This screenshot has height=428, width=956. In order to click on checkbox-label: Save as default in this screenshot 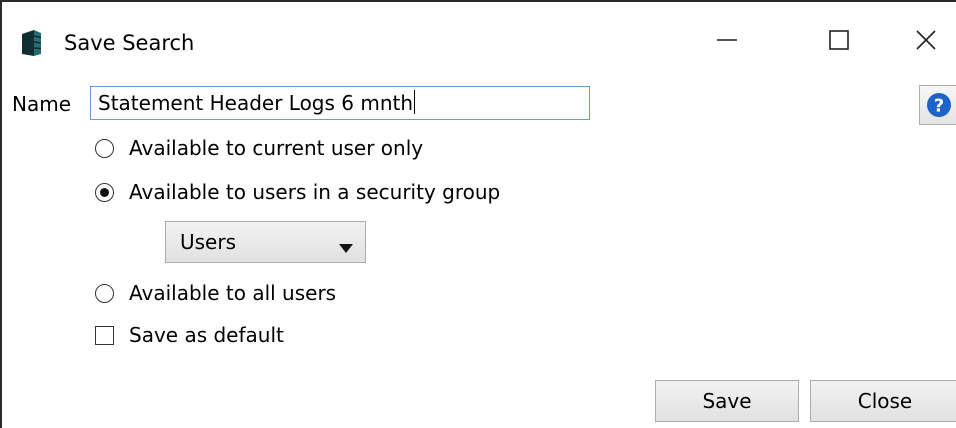, I will do `click(206, 335)`.